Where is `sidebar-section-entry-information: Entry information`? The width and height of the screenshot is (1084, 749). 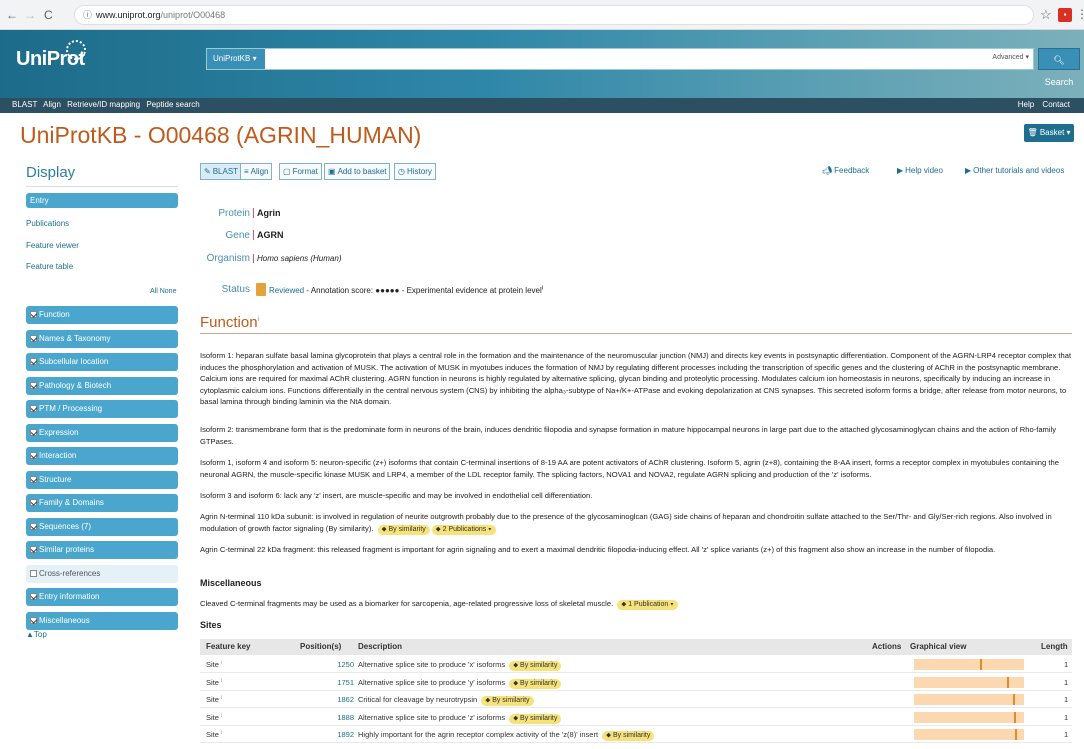 sidebar-section-entry-information: Entry information is located at coordinates (102, 597).